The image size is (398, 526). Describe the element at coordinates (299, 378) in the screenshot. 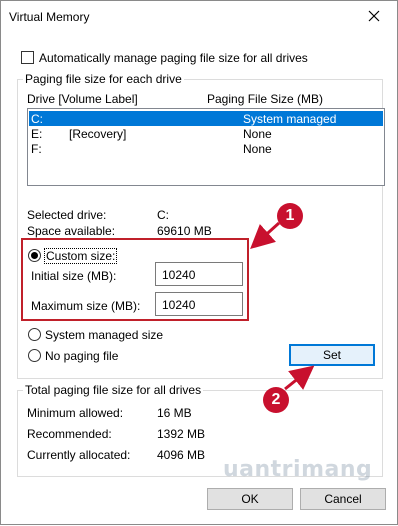

I see `arrow-2-icon` at that location.